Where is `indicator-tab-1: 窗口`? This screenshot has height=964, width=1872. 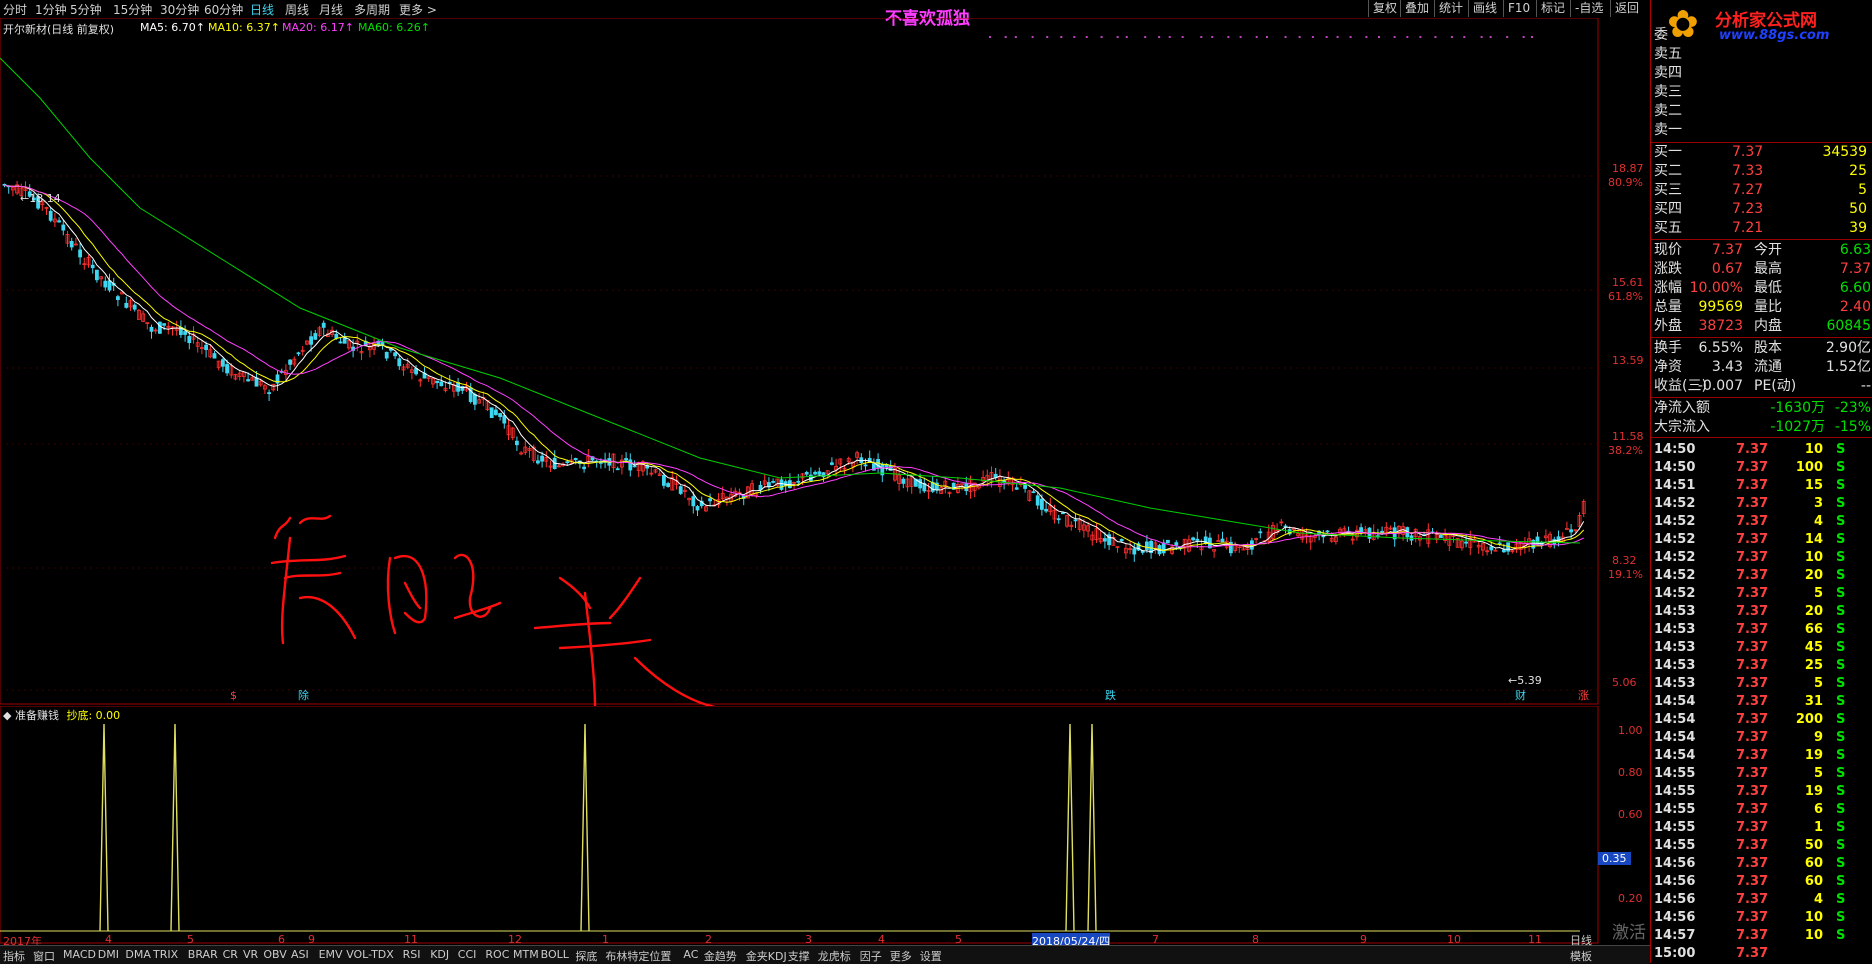 indicator-tab-1: 窗口 is located at coordinates (44, 956).